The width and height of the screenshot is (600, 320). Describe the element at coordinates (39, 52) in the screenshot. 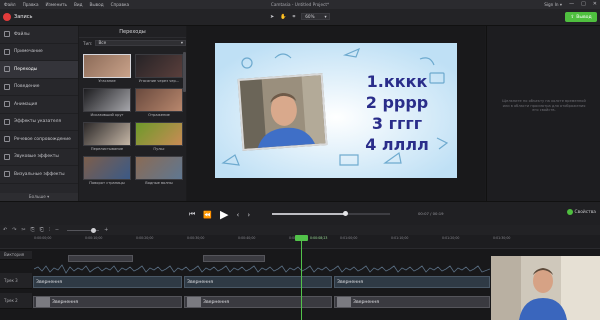

I see `nav-item-annotations: Примечание` at that location.